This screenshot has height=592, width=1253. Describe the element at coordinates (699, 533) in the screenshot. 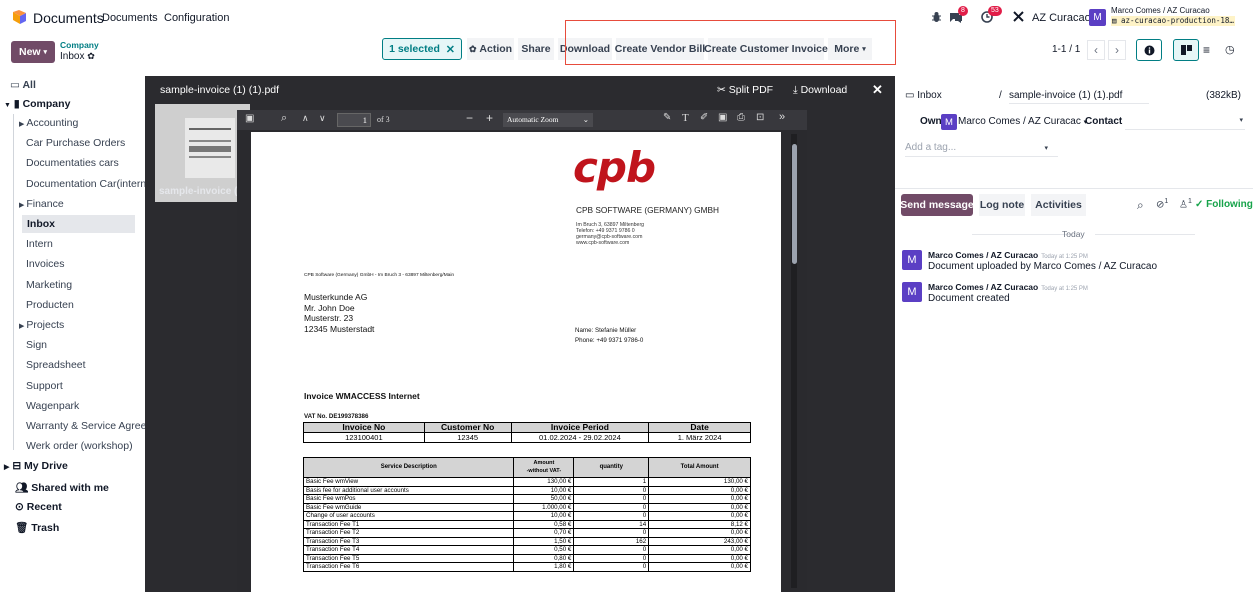

I see `invoice-line-cell: 0,00 €` at that location.